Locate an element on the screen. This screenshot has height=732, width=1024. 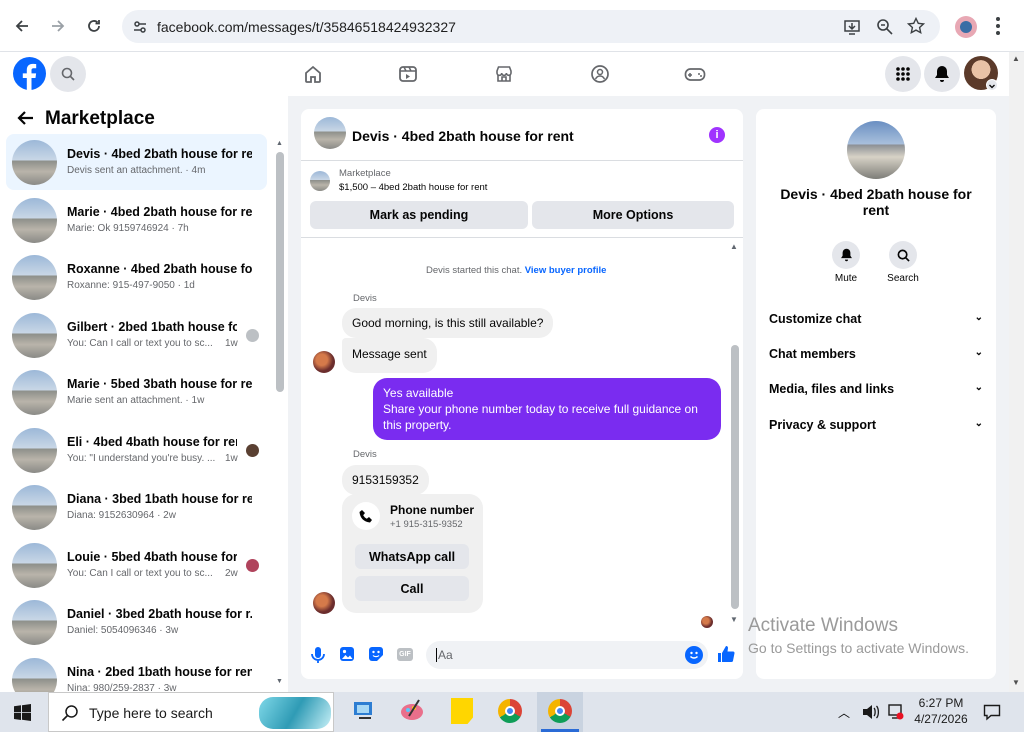
microphone-icon is located at coordinates (318, 656).